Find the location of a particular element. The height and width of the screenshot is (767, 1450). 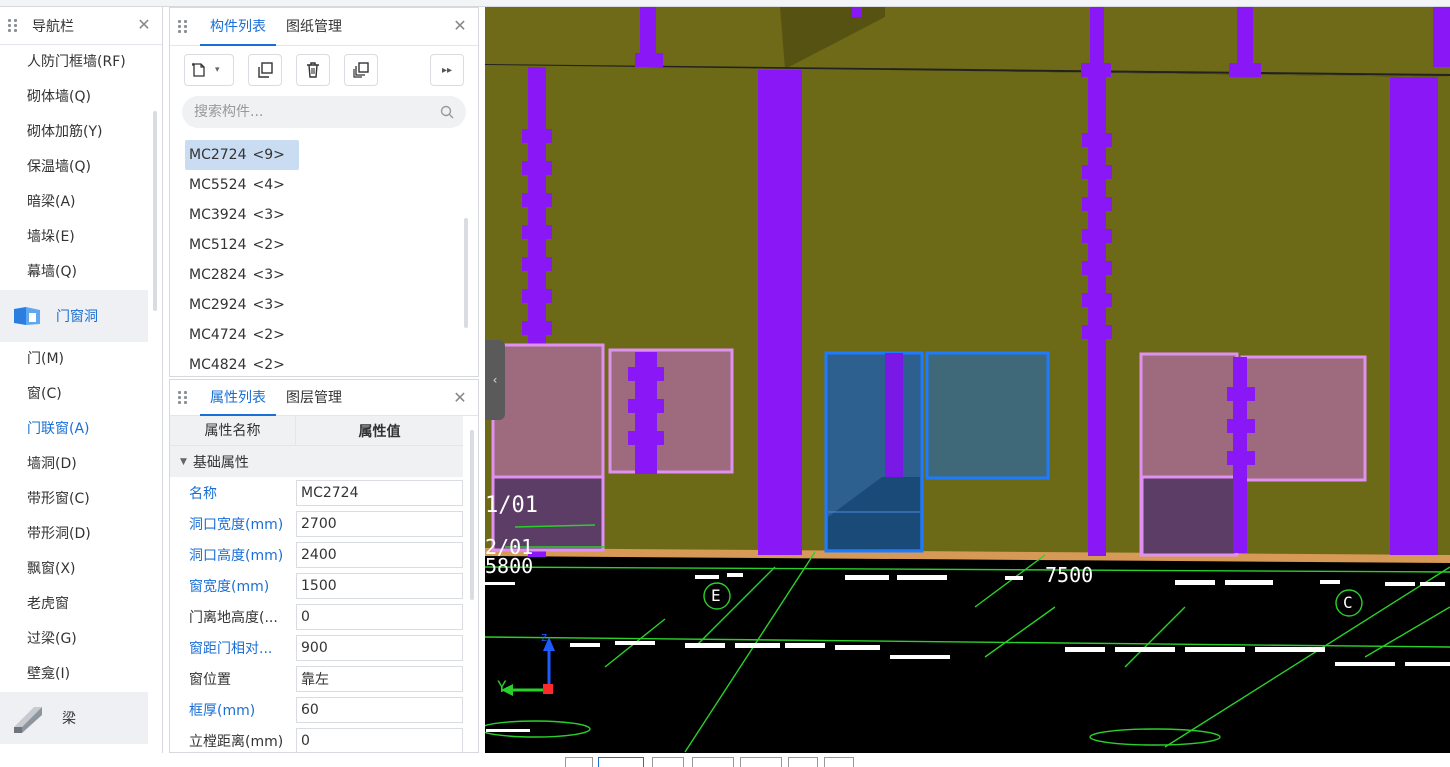

bottom-toolbar is located at coordinates (725, 760).